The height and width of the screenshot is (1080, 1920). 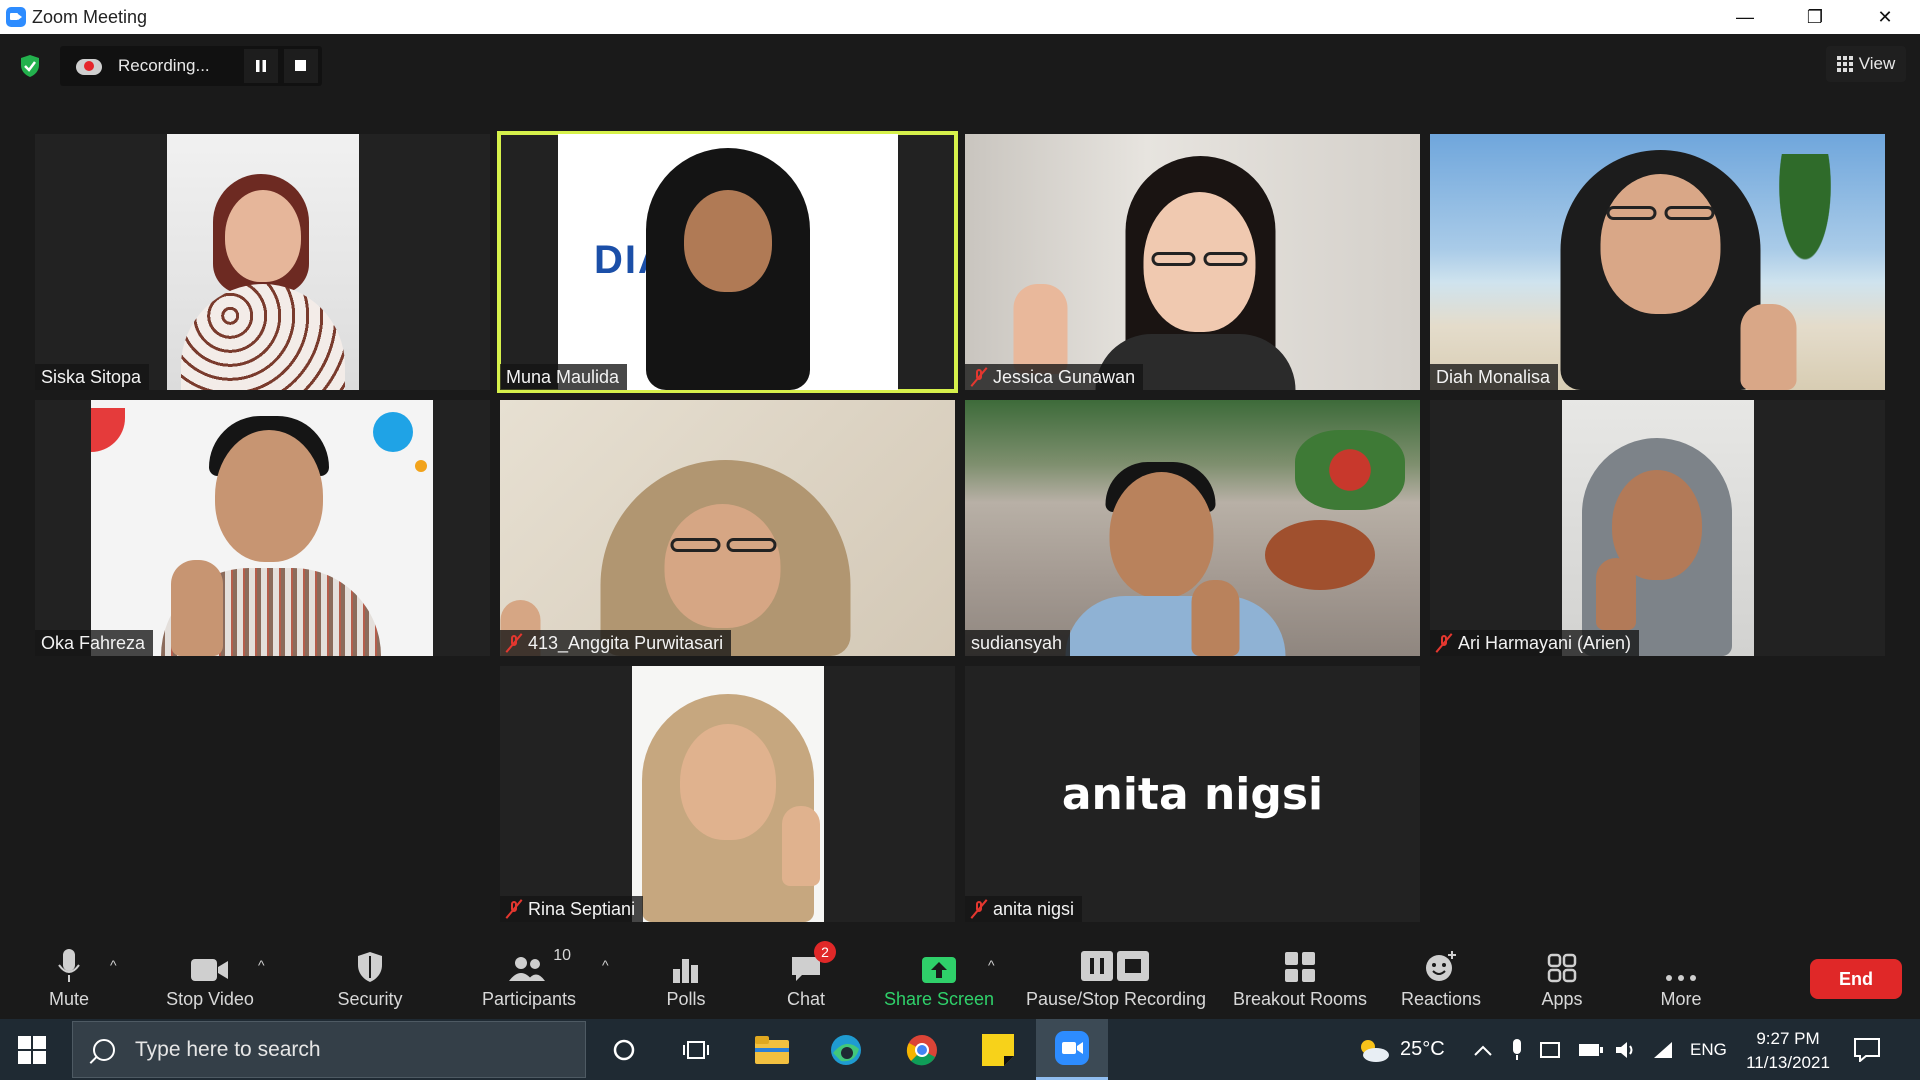 What do you see at coordinates (1885, 17) in the screenshot?
I see `close-button: ✕` at bounding box center [1885, 17].